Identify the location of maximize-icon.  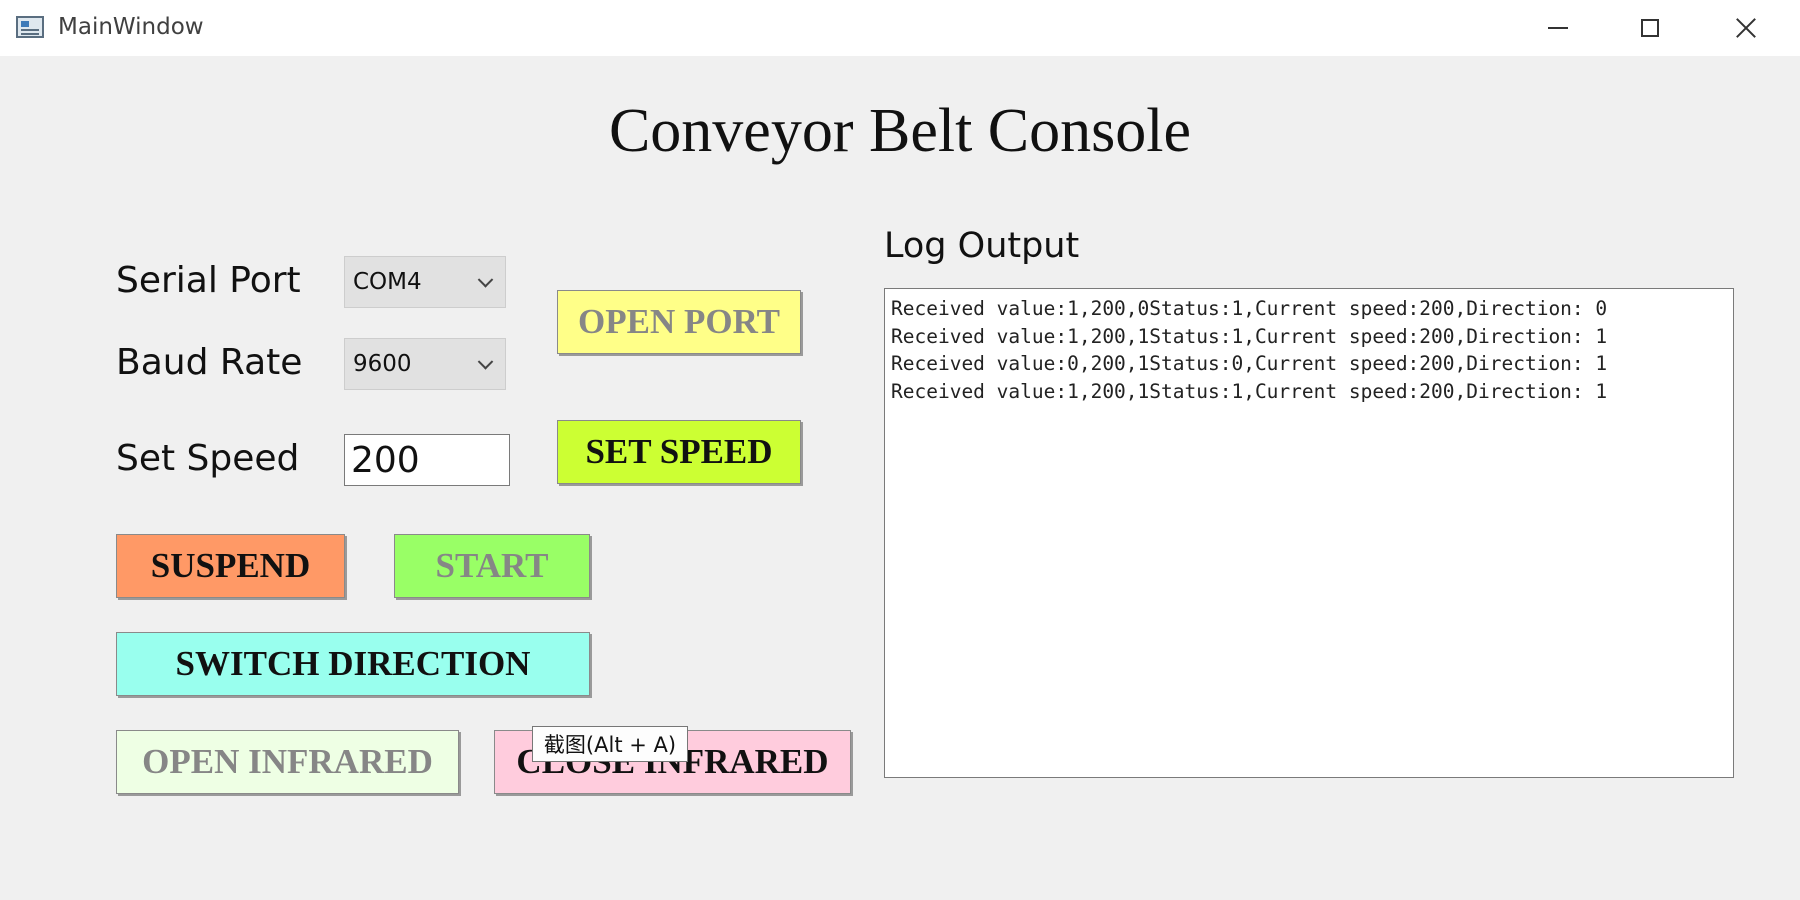
(1650, 28).